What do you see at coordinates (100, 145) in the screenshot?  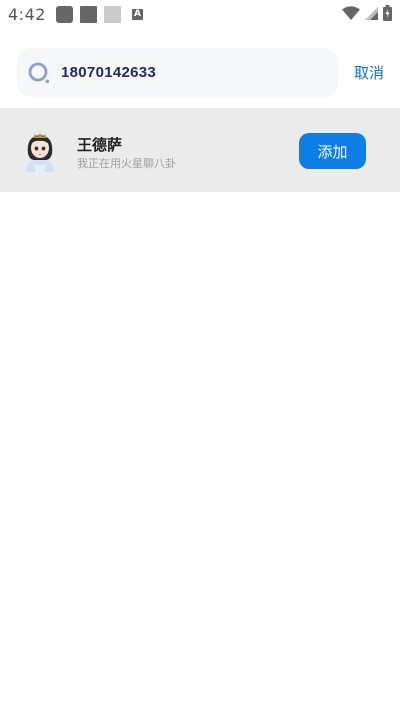 I see `user-name: 王德萨` at bounding box center [100, 145].